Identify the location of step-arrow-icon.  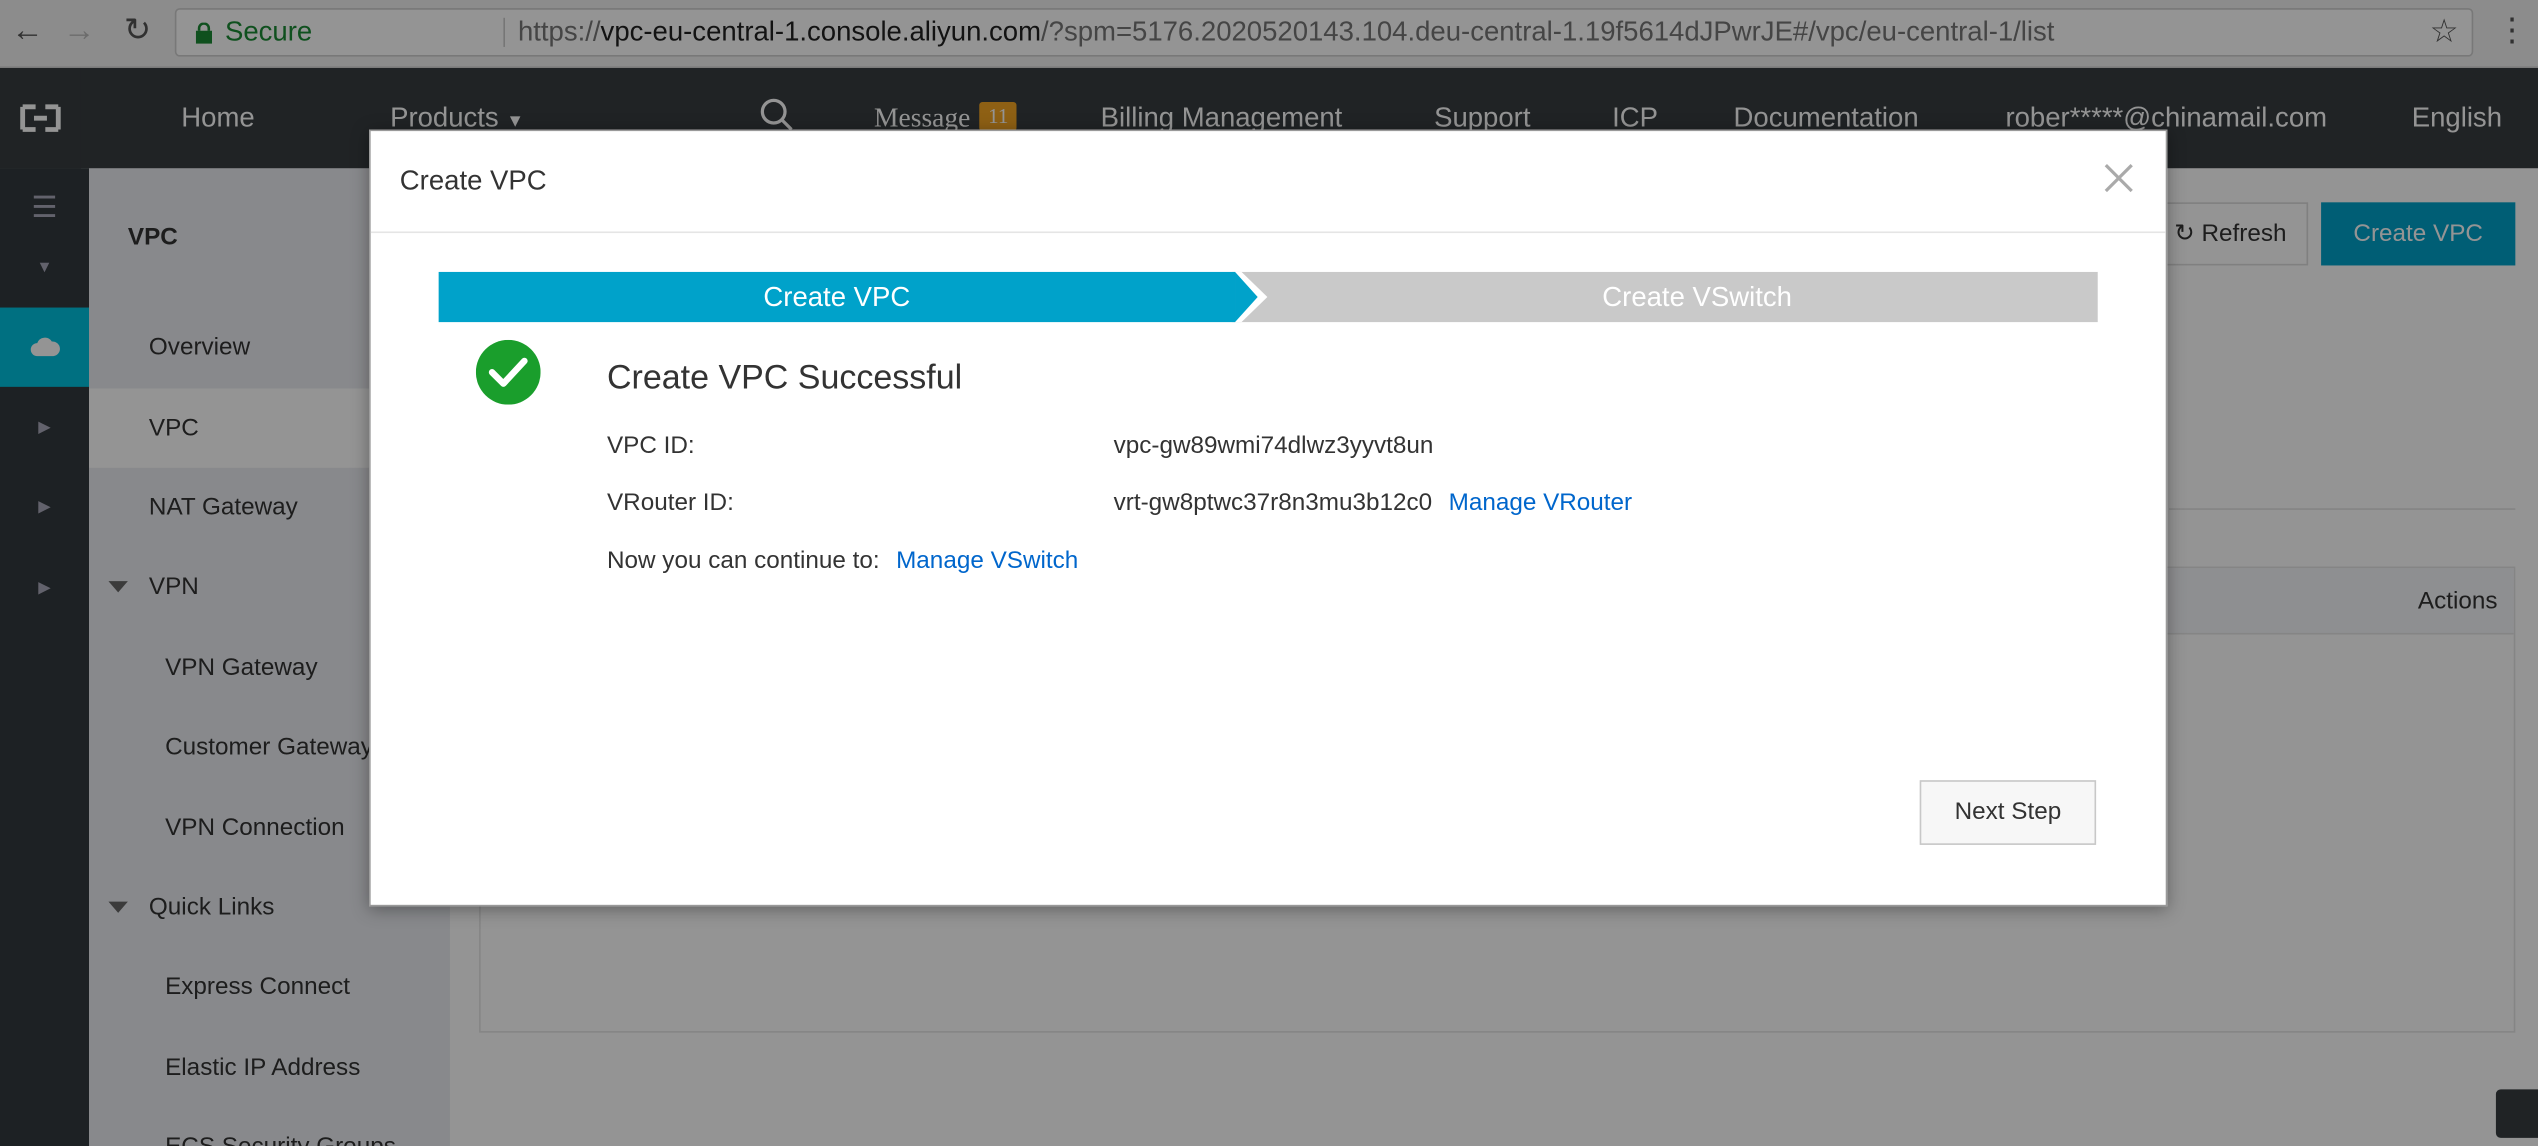
(1246, 297).